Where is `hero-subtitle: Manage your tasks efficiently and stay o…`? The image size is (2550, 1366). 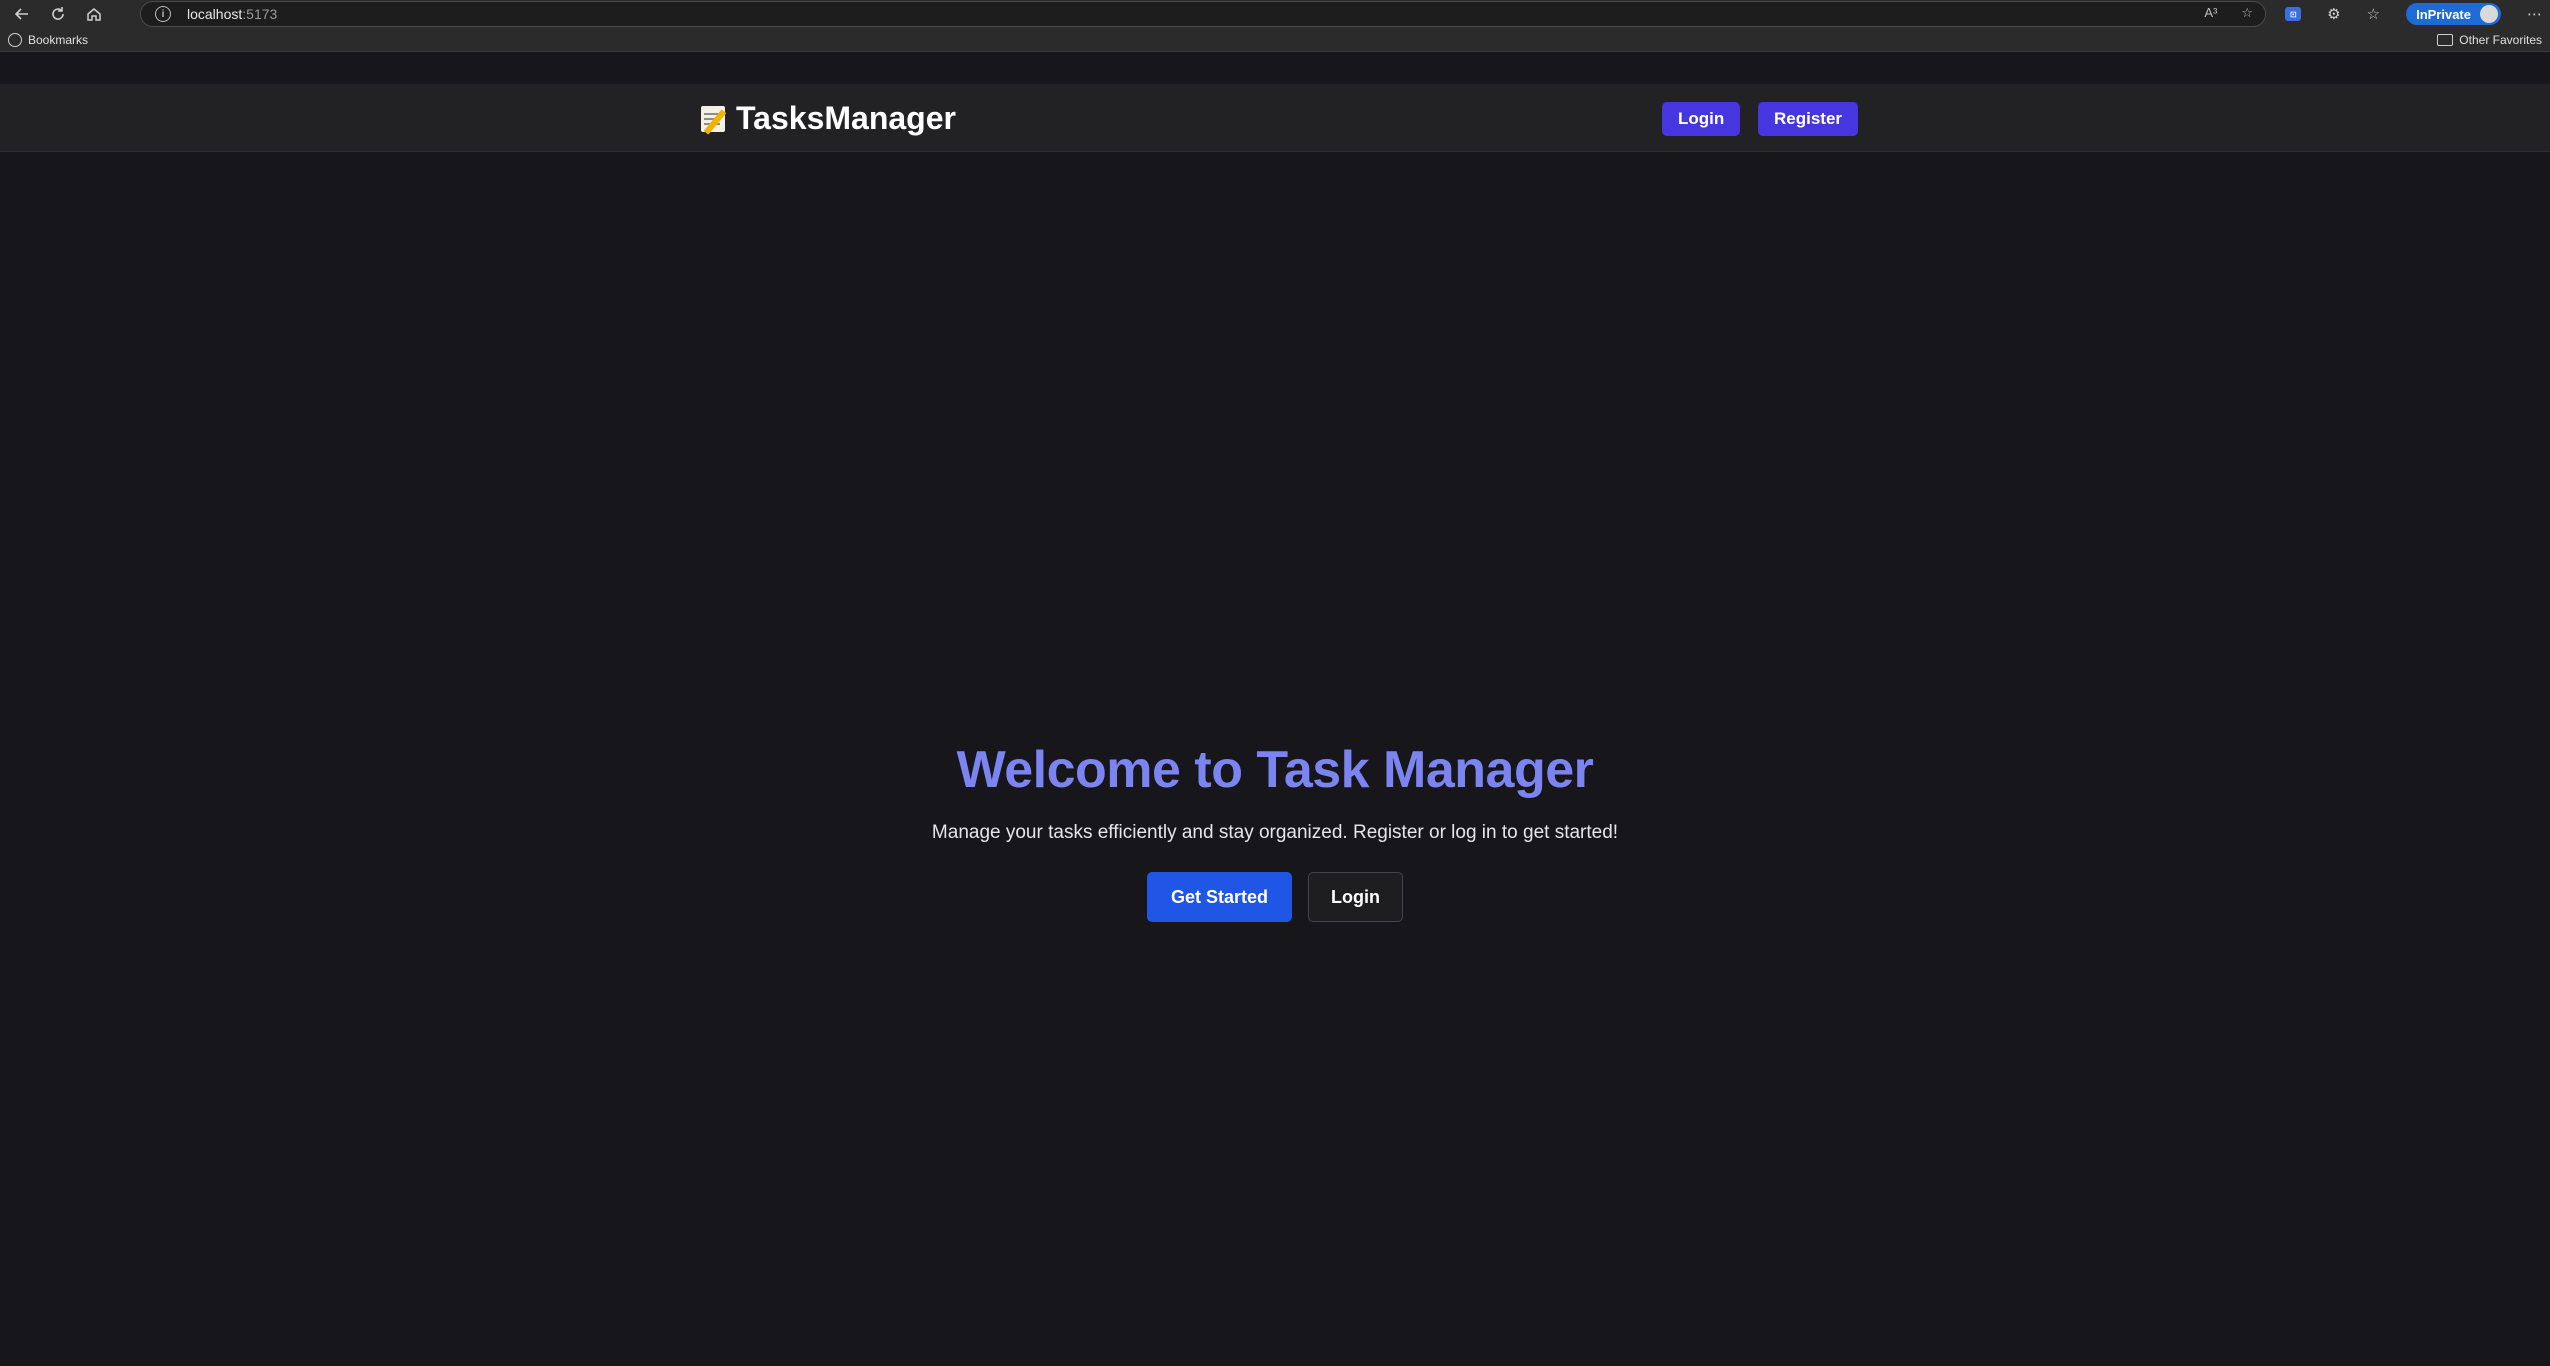
hero-subtitle: Manage your tasks efficiently and stay o… is located at coordinates (1275, 832).